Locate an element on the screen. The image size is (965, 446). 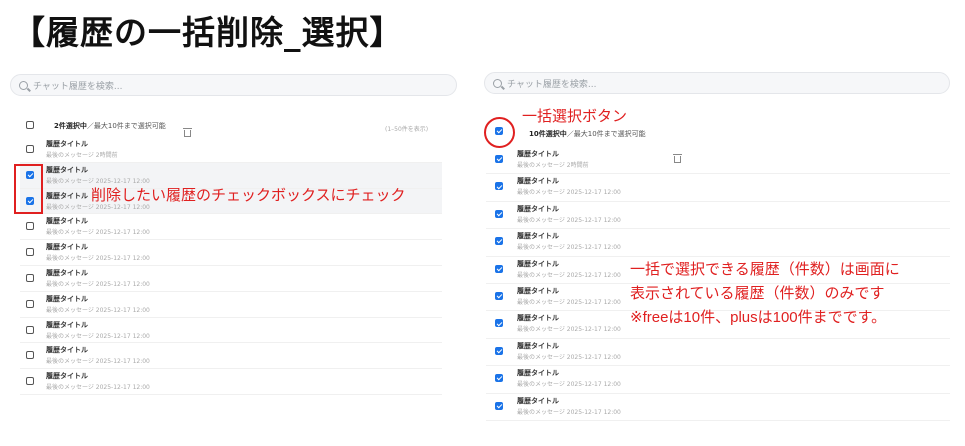
note-line: 一括で選択できる履歴（件数）は画面に is located at coordinates (765, 269).